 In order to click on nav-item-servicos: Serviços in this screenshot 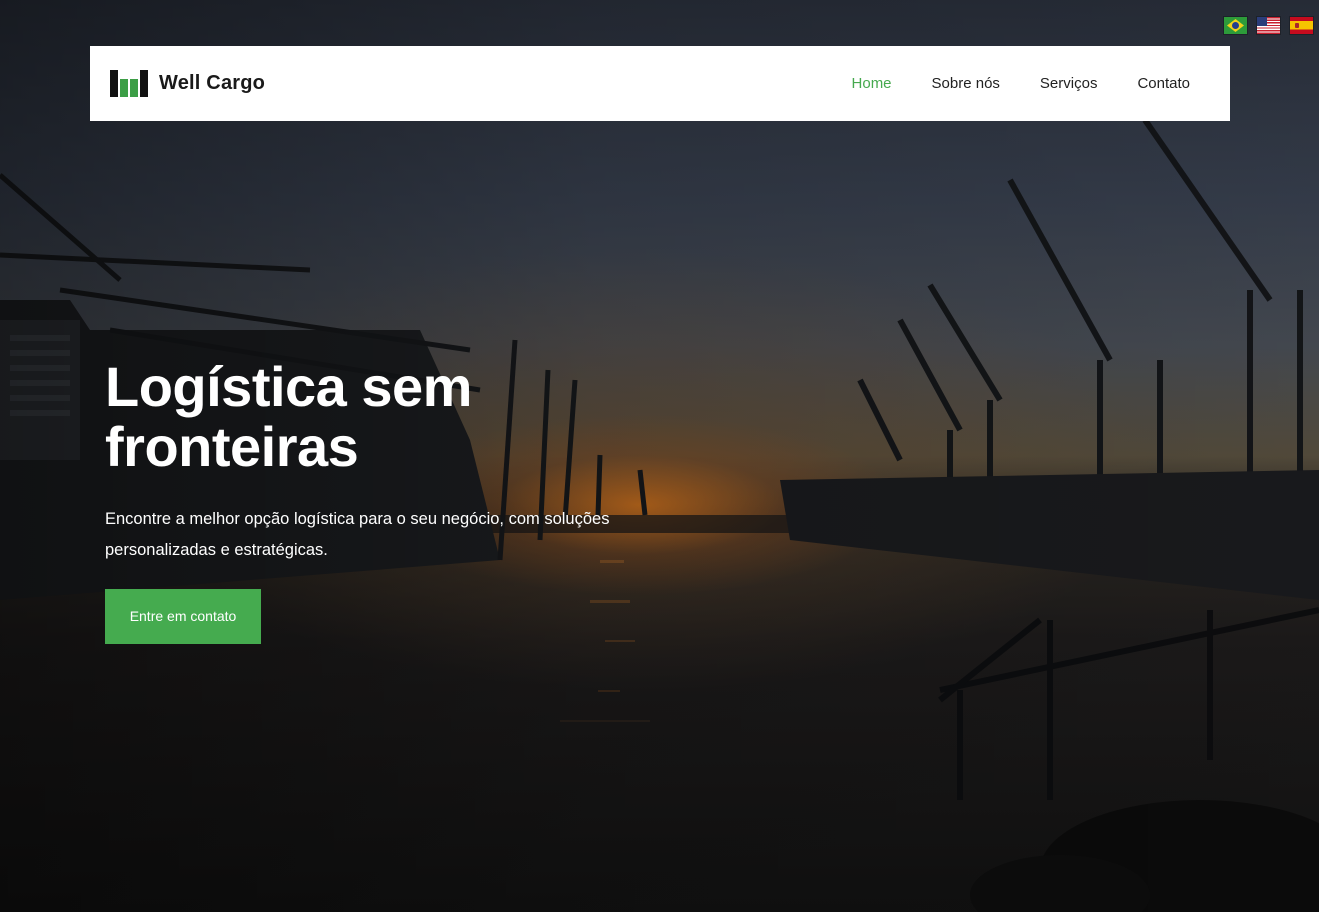, I will do `click(1069, 83)`.